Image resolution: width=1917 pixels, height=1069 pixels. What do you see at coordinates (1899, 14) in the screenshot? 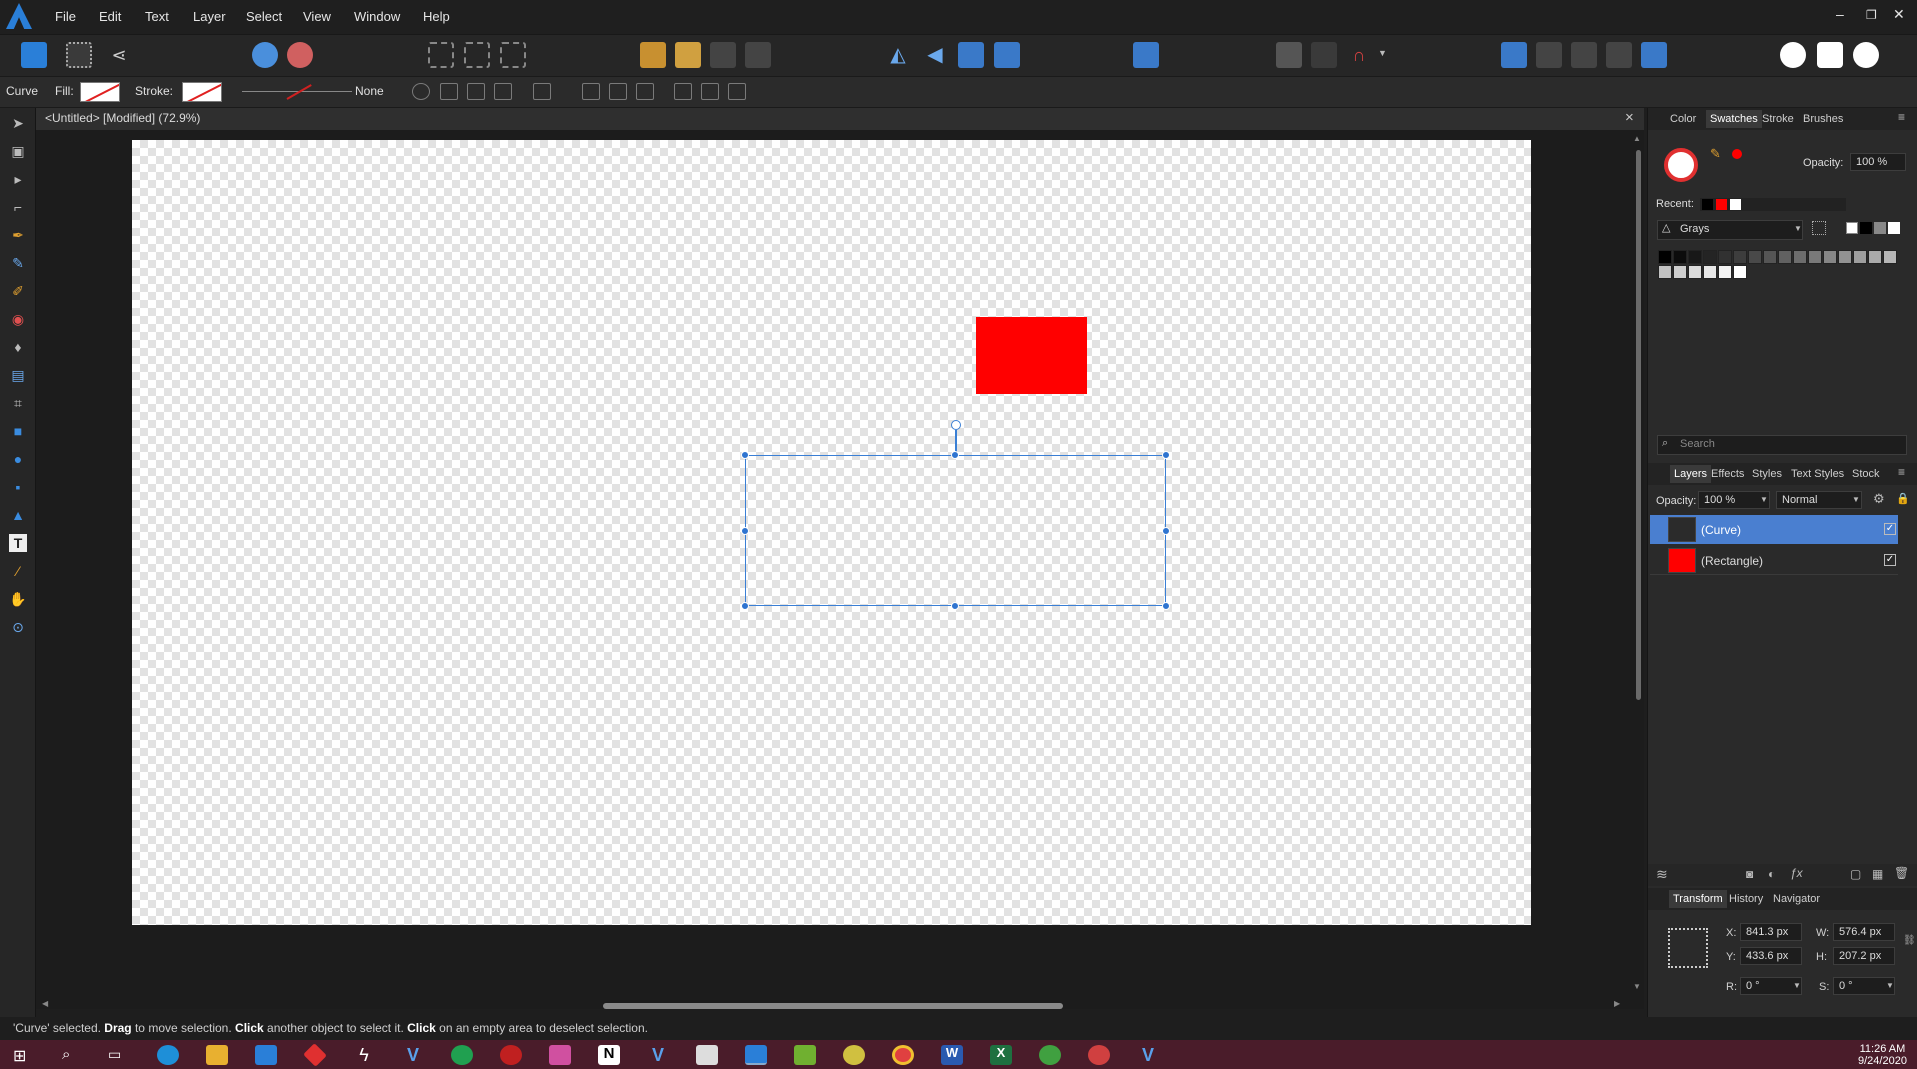
I see `close-button: ✕` at bounding box center [1899, 14].